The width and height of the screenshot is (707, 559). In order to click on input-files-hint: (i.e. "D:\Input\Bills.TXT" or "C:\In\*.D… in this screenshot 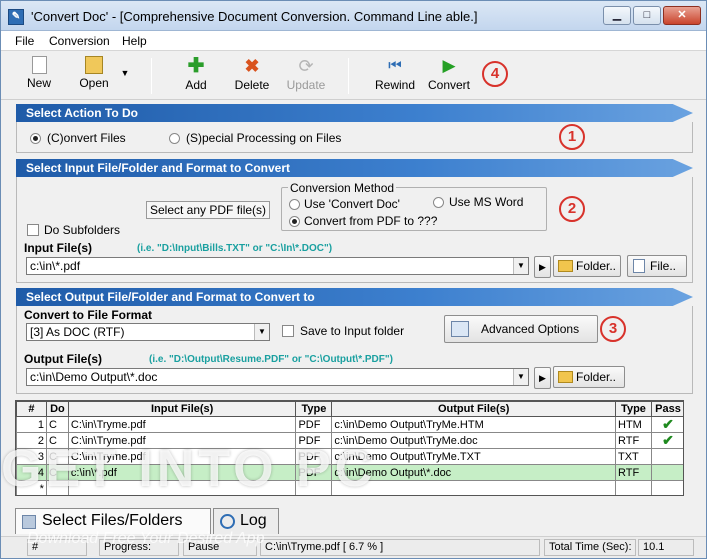, I will do `click(235, 248)`.